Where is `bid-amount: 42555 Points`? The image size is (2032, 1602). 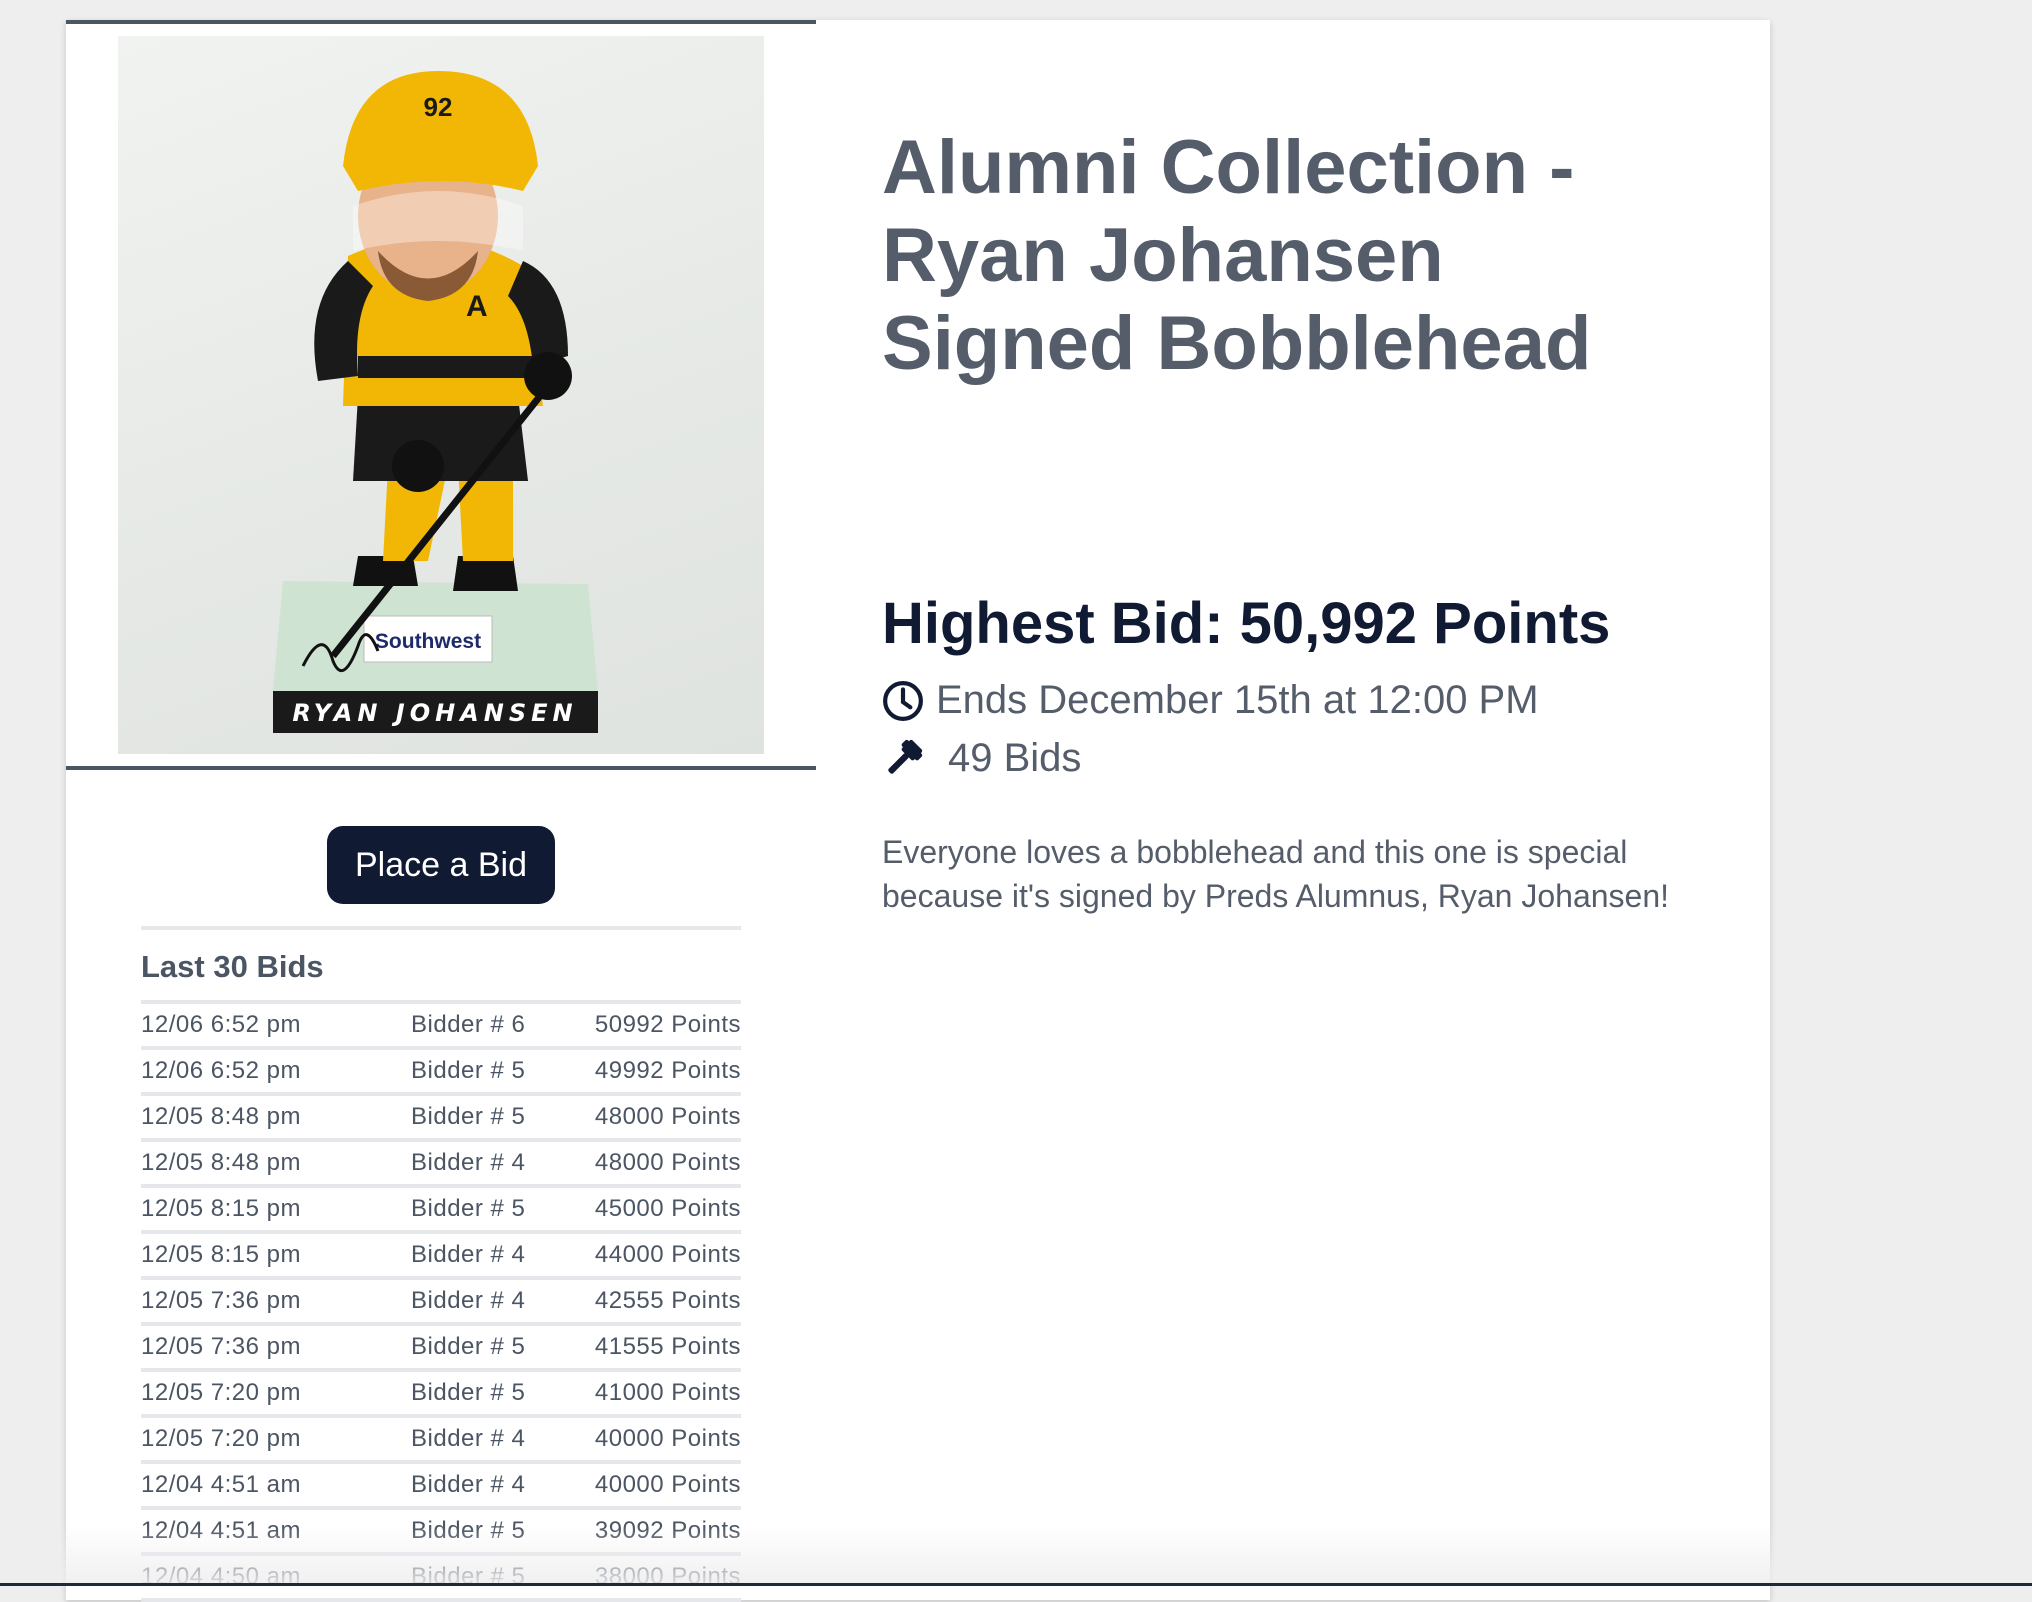 bid-amount: 42555 Points is located at coordinates (667, 1300).